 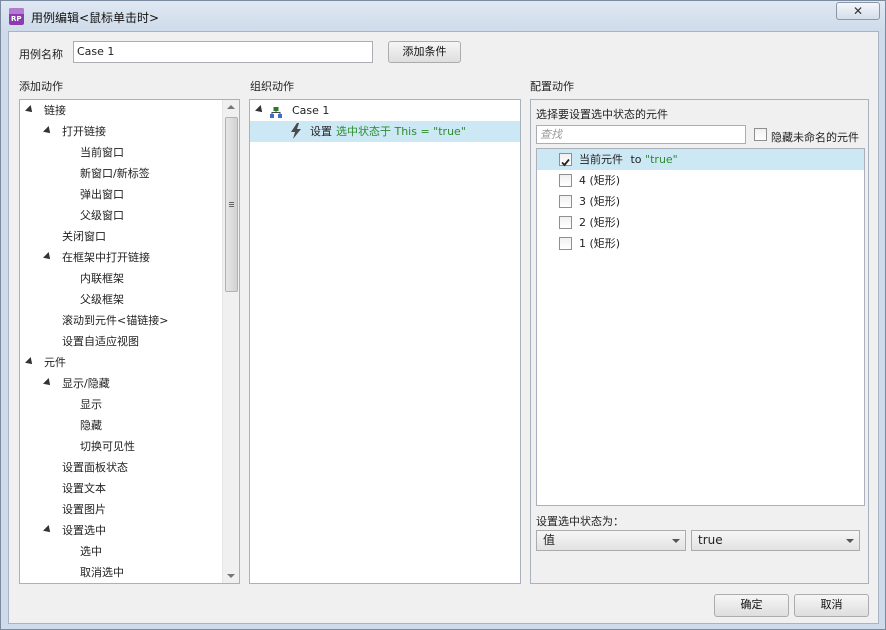 I want to click on tree-item-label: 选中, so click(x=91, y=551).